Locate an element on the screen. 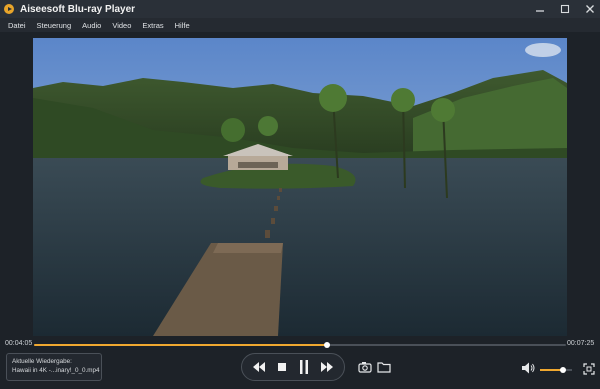 The width and height of the screenshot is (600, 389). fullscreen-icon is located at coordinates (589, 369).